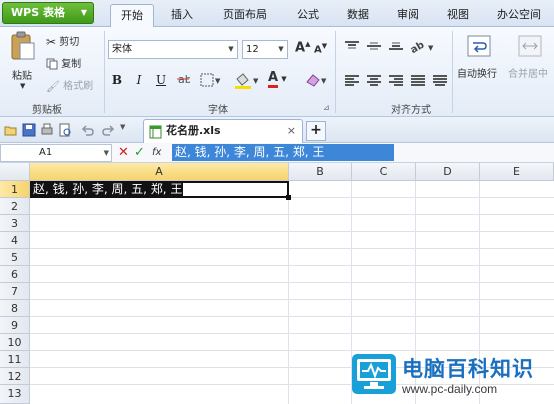 The width and height of the screenshot is (554, 404). I want to click on cell-a1: 赵, 钱, 孙, 李, 周, 五, 郑, 王, so click(159, 189).